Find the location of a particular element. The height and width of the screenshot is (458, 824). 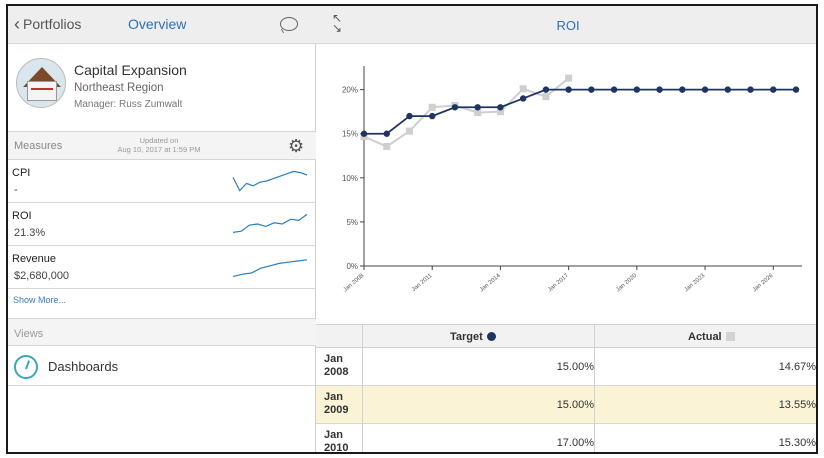

measure-row-revenue: Revenue $2,680,000 is located at coordinates (162, 267).